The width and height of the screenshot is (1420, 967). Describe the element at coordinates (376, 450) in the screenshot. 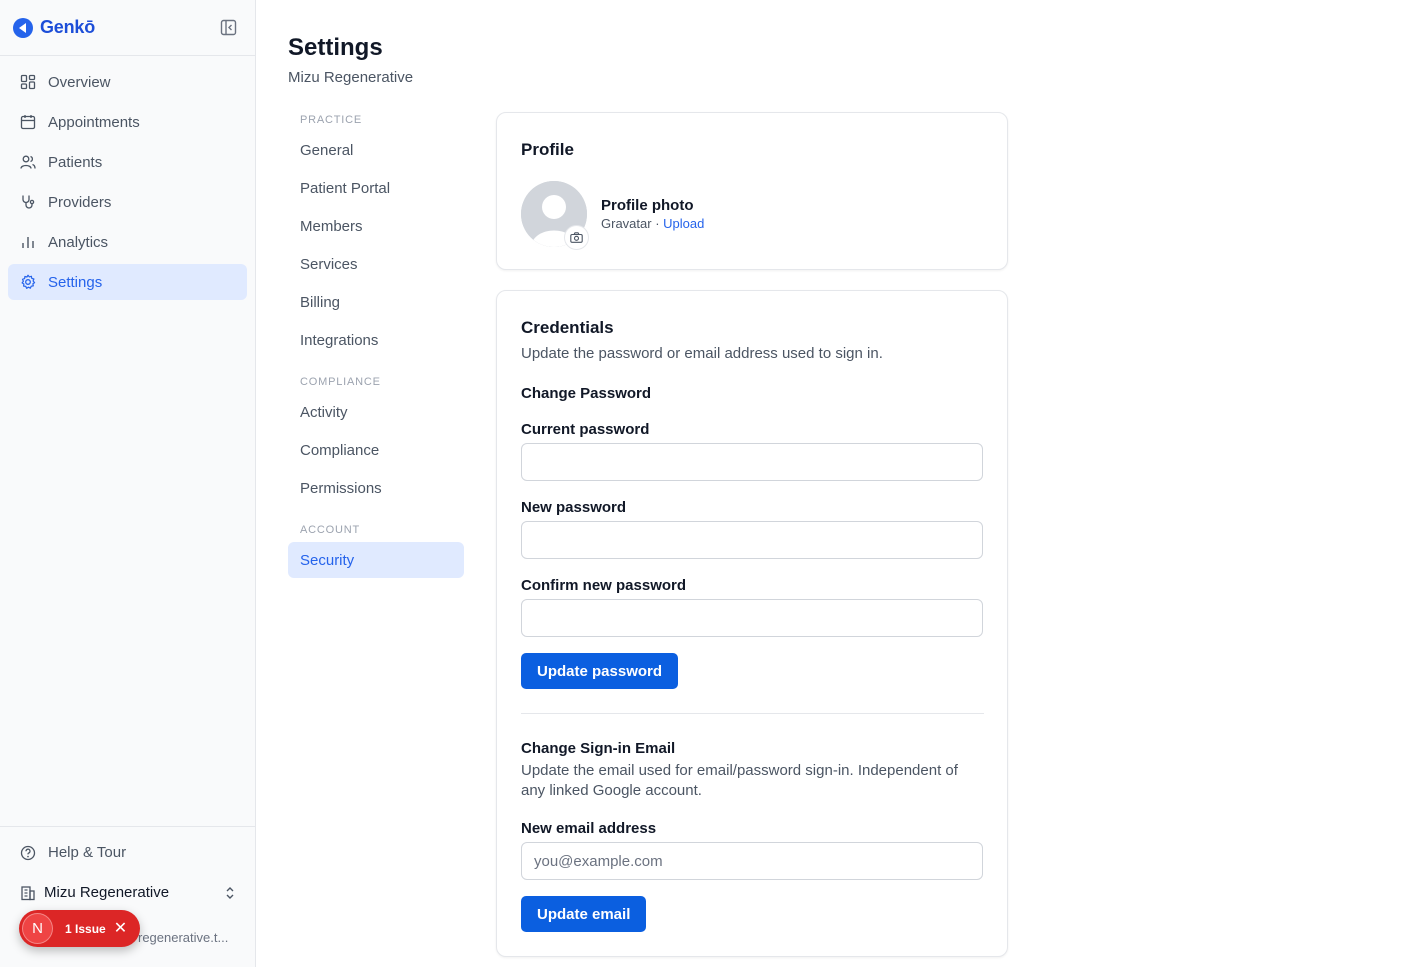

I see `settings-nav-compliance: Compliance` at that location.